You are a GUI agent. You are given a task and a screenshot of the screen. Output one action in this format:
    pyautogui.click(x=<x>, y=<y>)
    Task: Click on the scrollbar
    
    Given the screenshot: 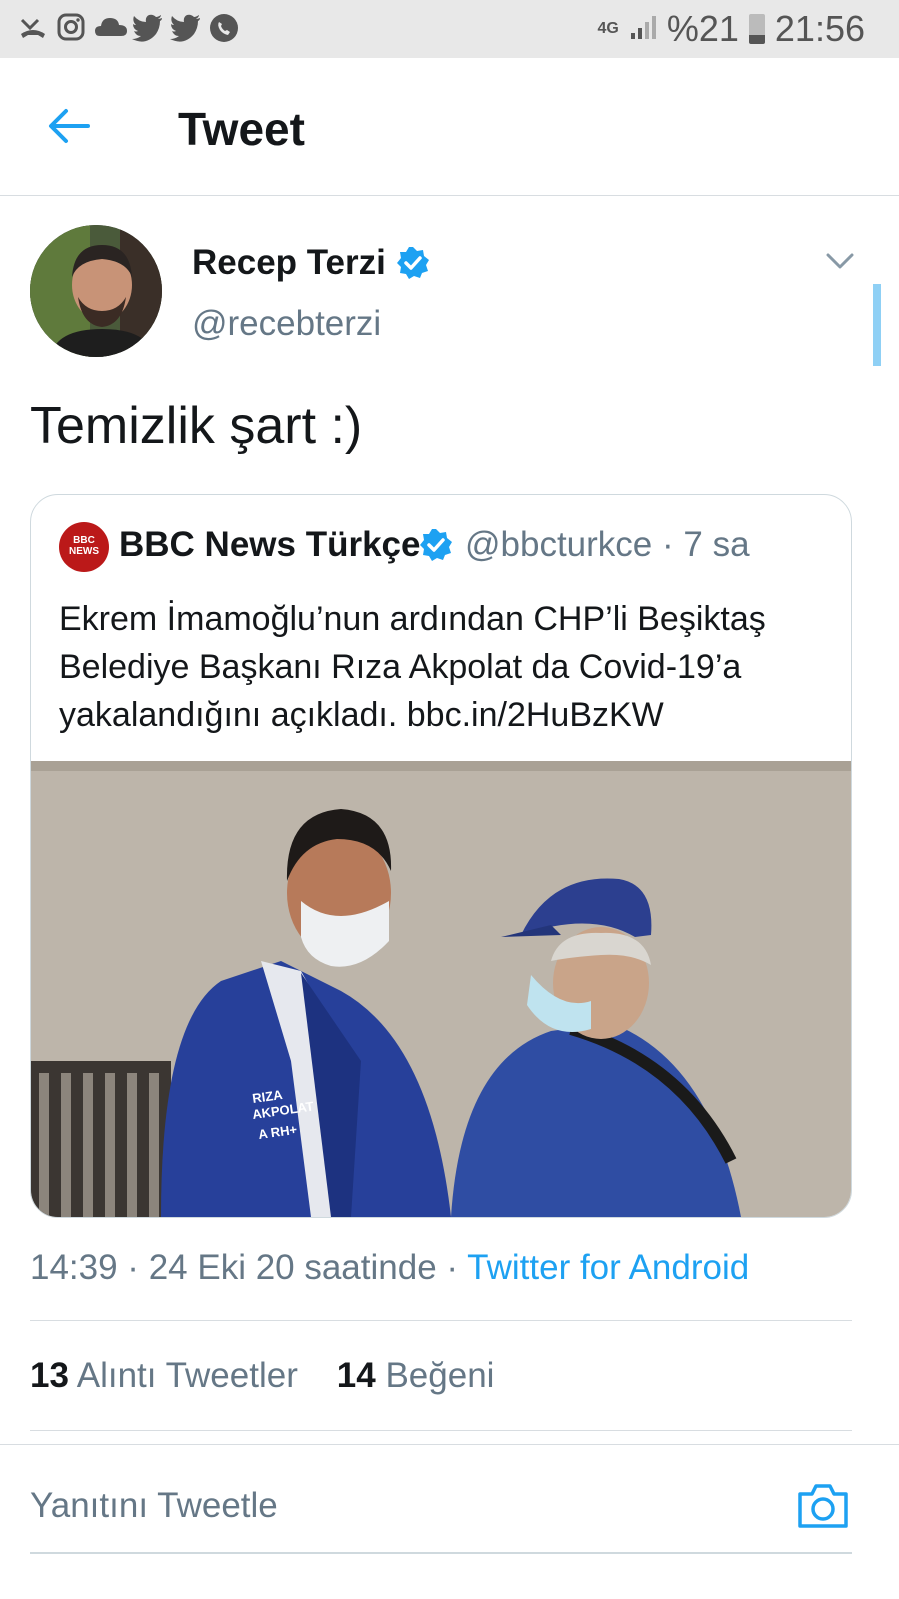 What is the action you would take?
    pyautogui.click(x=877, y=325)
    